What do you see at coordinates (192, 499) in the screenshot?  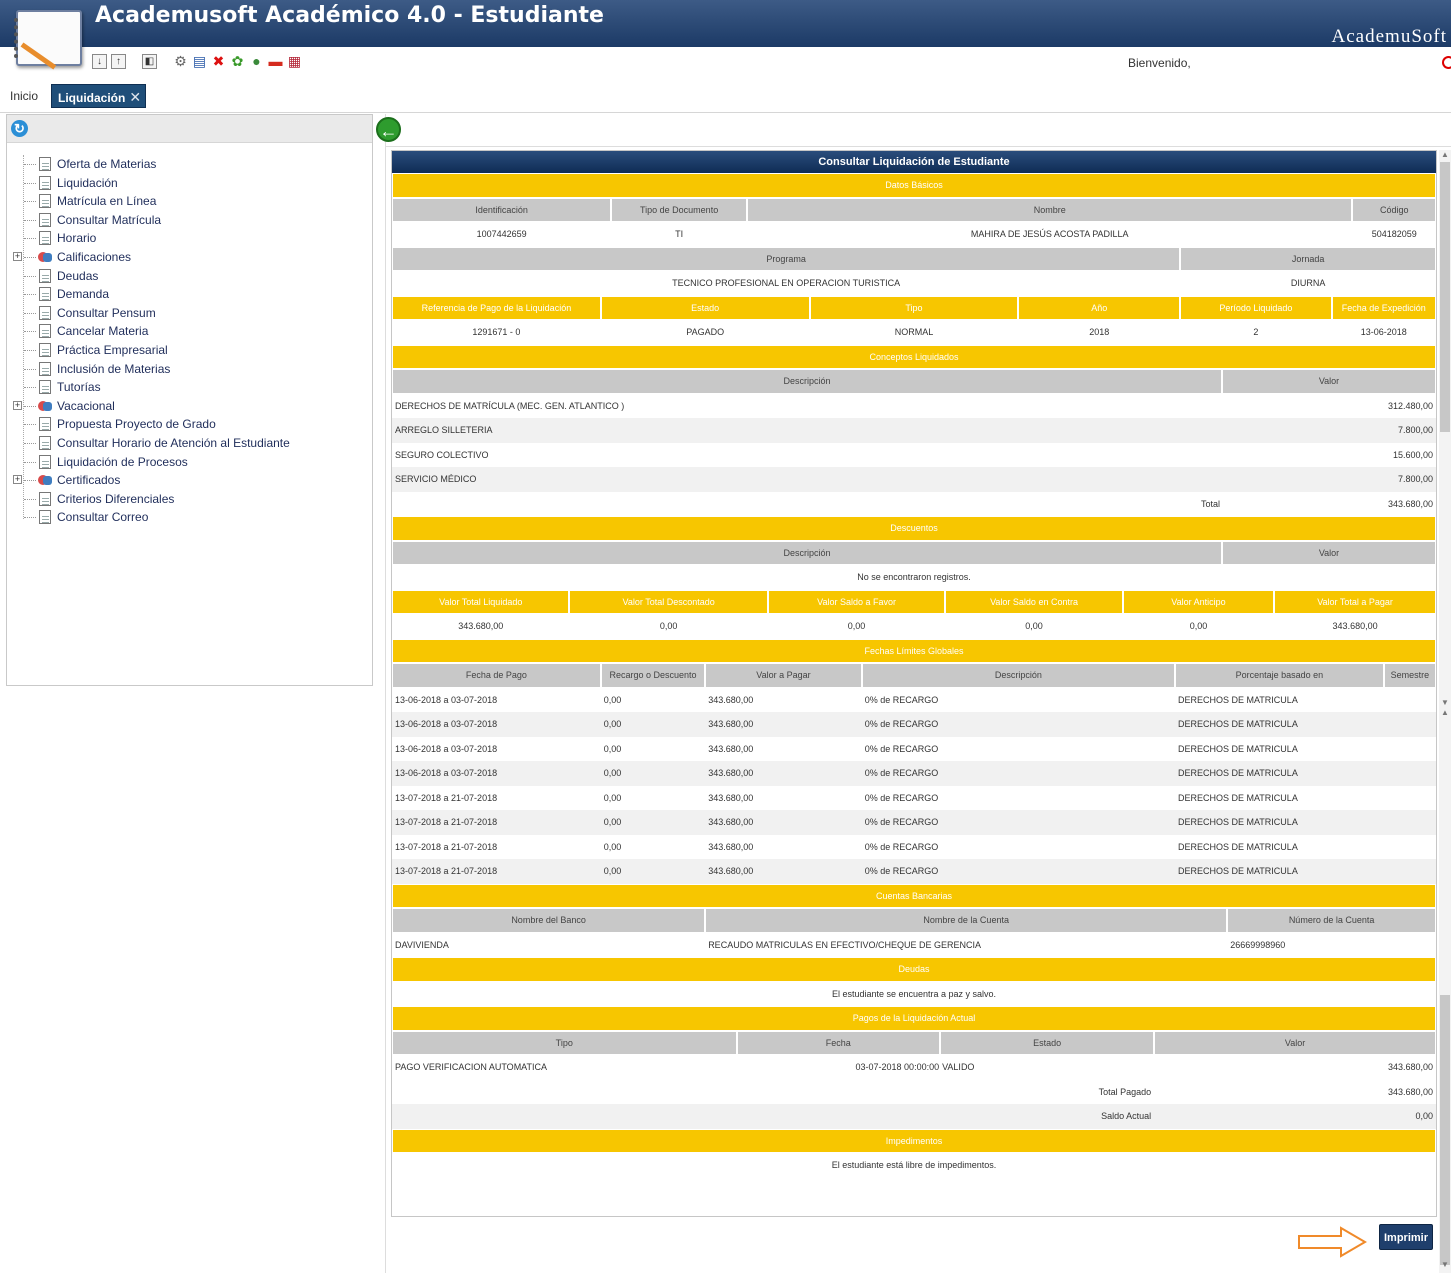 I see `sidebar-item: Criterios Diferenciales` at bounding box center [192, 499].